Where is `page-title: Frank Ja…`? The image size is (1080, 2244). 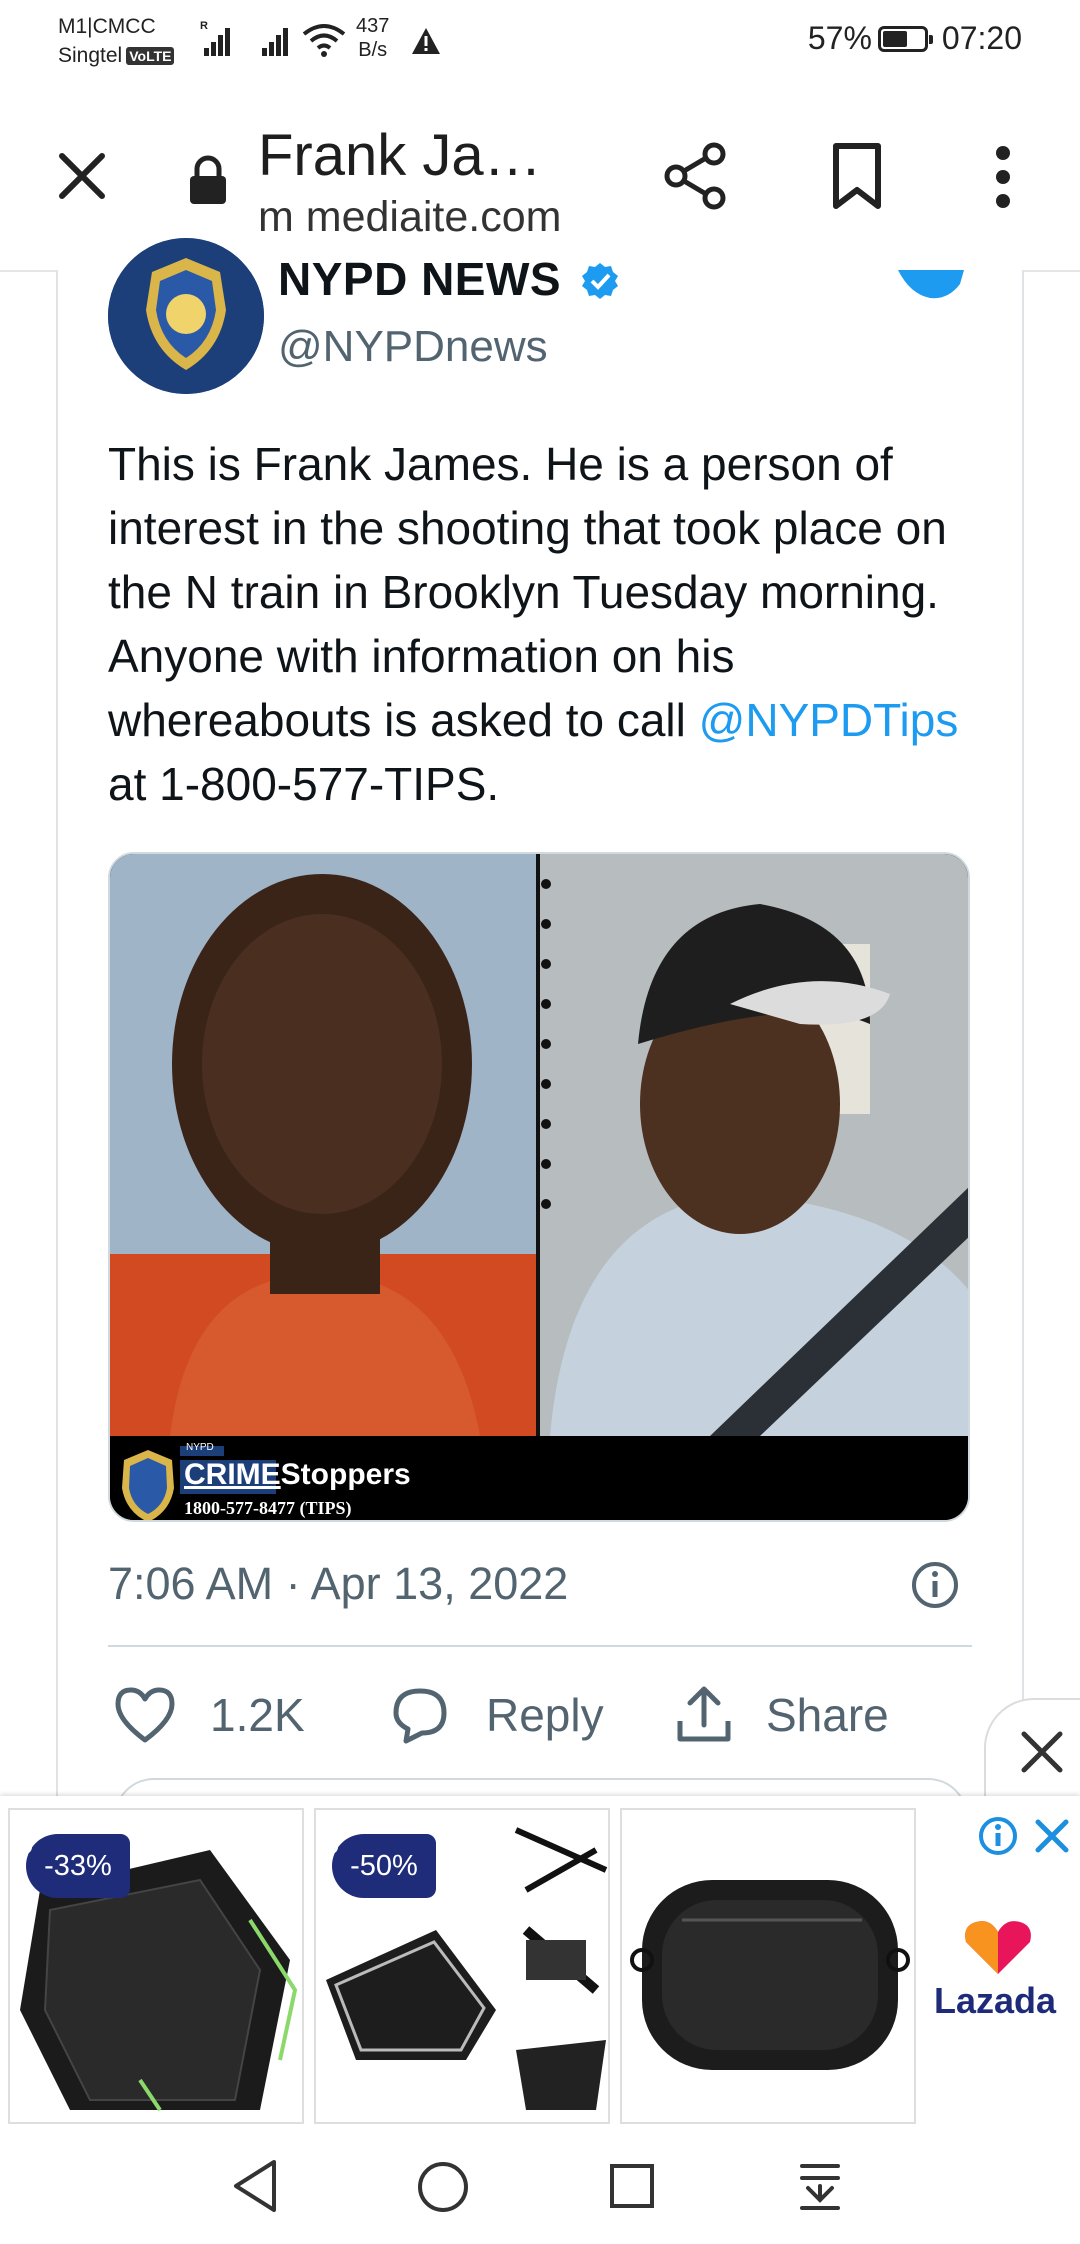
page-title: Frank Ja… is located at coordinates (400, 155).